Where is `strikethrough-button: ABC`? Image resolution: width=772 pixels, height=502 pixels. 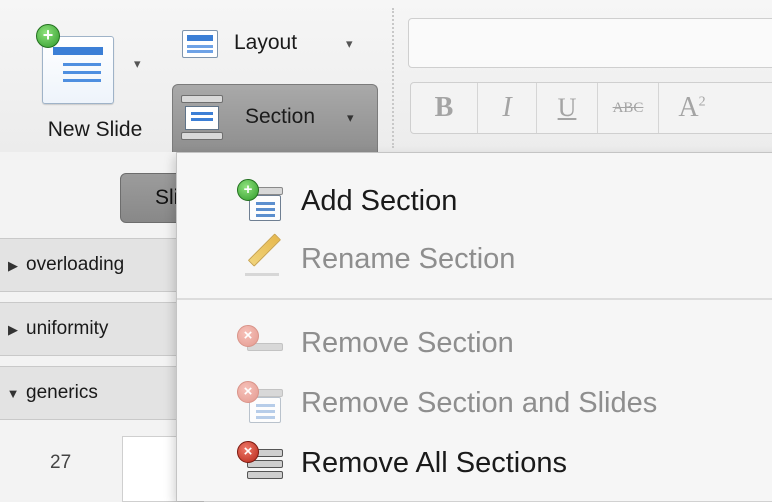
strikethrough-button: ABC is located at coordinates (628, 108).